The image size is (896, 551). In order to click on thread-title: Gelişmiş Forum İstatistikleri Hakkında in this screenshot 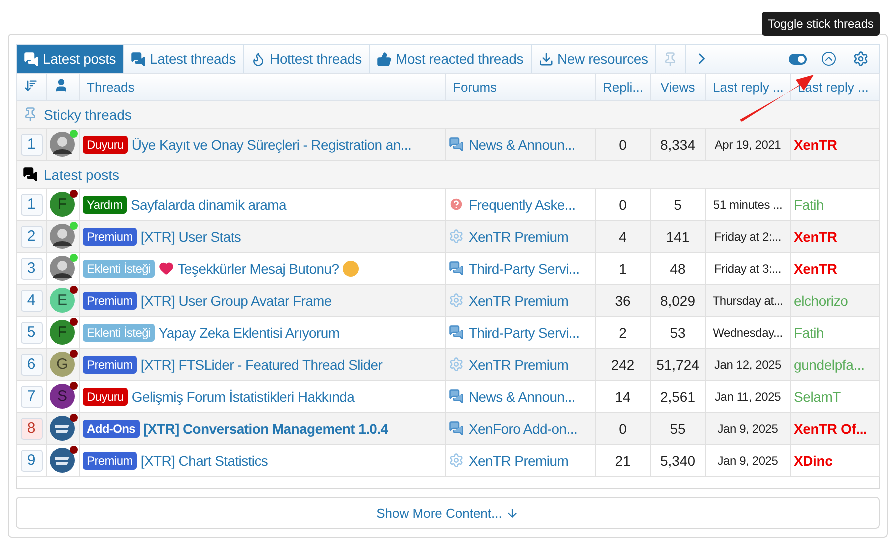, I will do `click(243, 396)`.